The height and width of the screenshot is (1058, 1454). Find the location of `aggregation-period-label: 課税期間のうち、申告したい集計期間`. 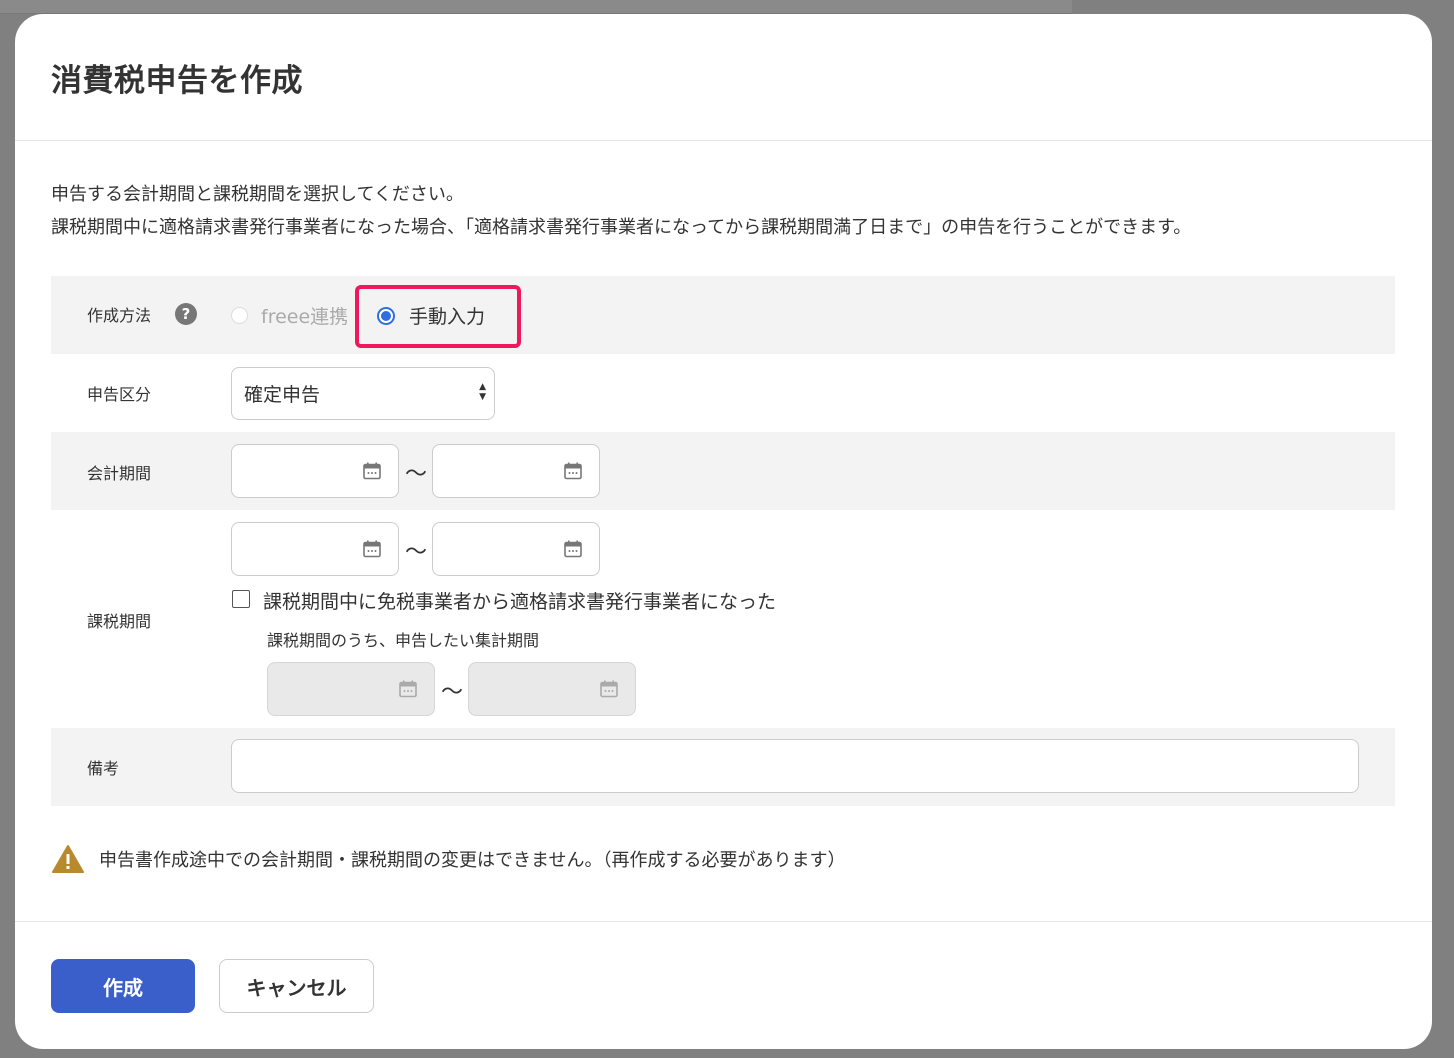

aggregation-period-label: 課税期間のうち、申告したい集計期間 is located at coordinates (403, 640).